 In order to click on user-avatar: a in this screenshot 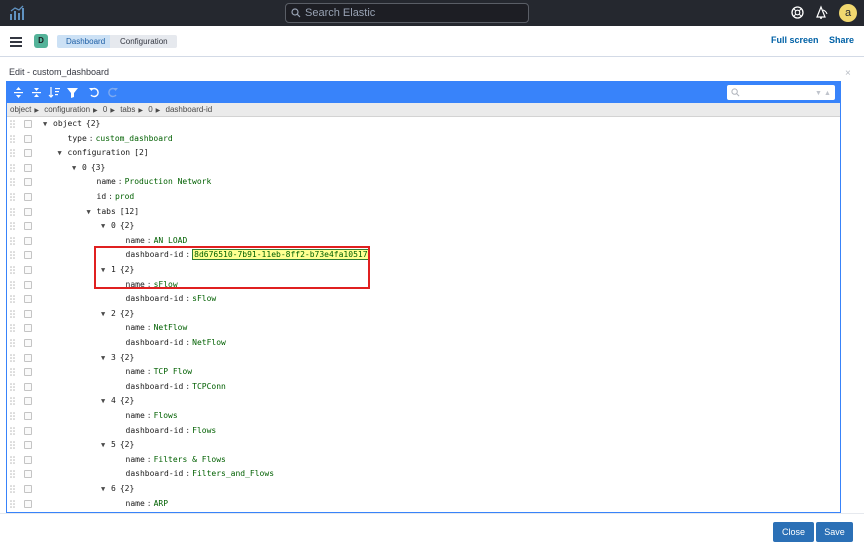, I will do `click(848, 13)`.